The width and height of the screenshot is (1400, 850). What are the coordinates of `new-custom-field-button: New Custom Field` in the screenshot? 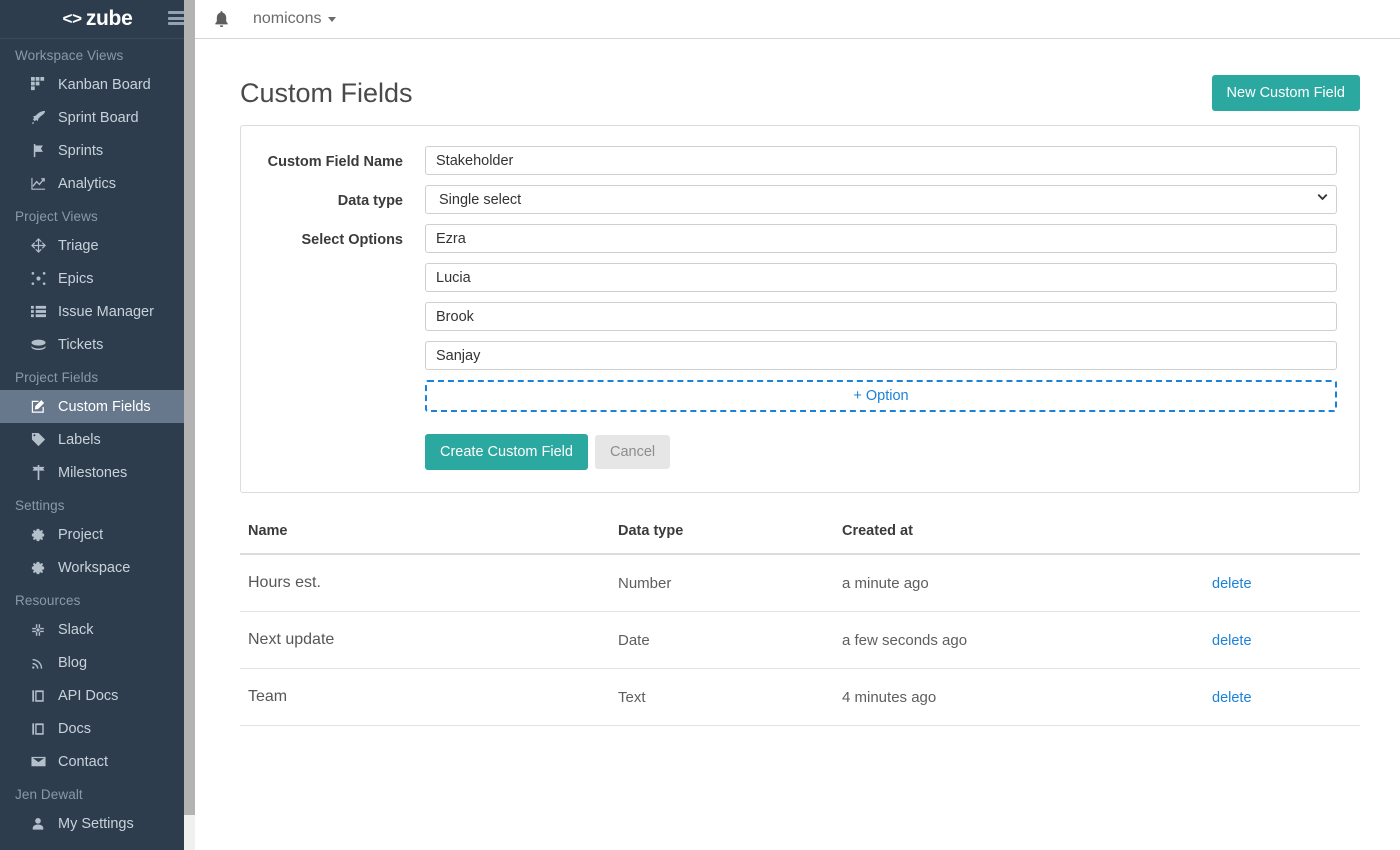 It's located at (1285, 93).